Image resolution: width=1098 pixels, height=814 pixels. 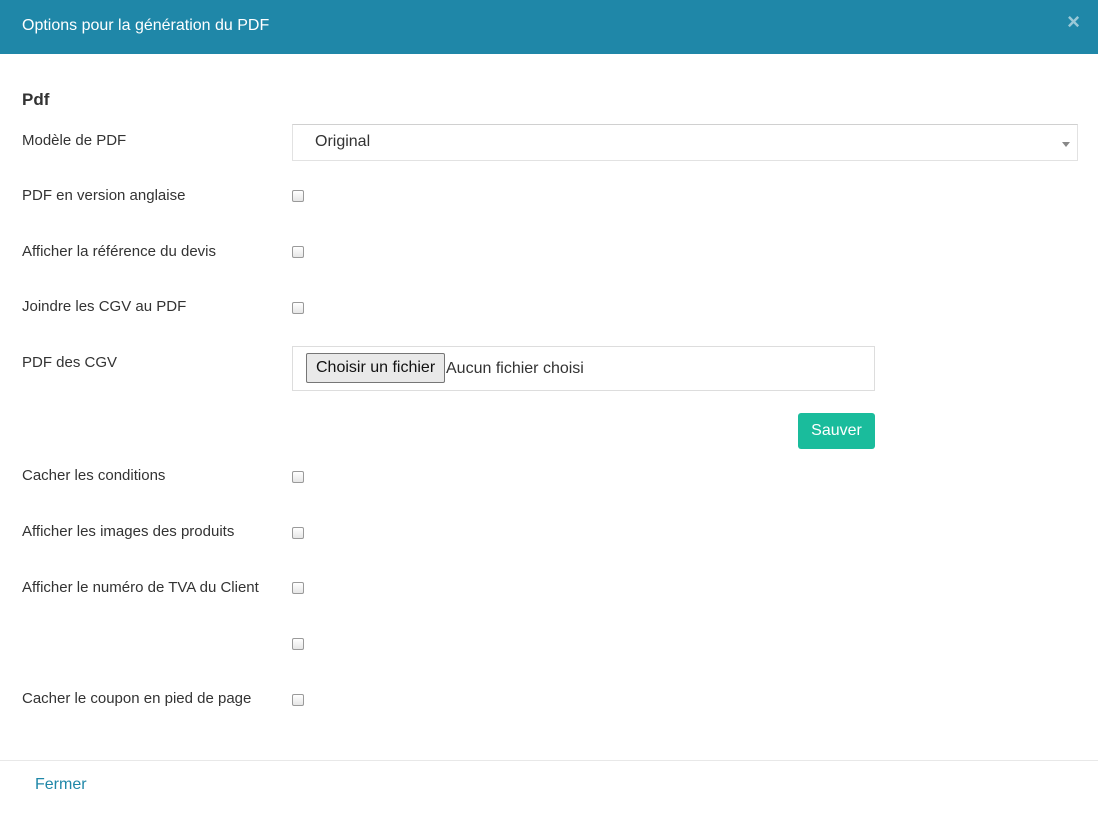 What do you see at coordinates (298, 644) in the screenshot?
I see `unlabeled-option-checkbox` at bounding box center [298, 644].